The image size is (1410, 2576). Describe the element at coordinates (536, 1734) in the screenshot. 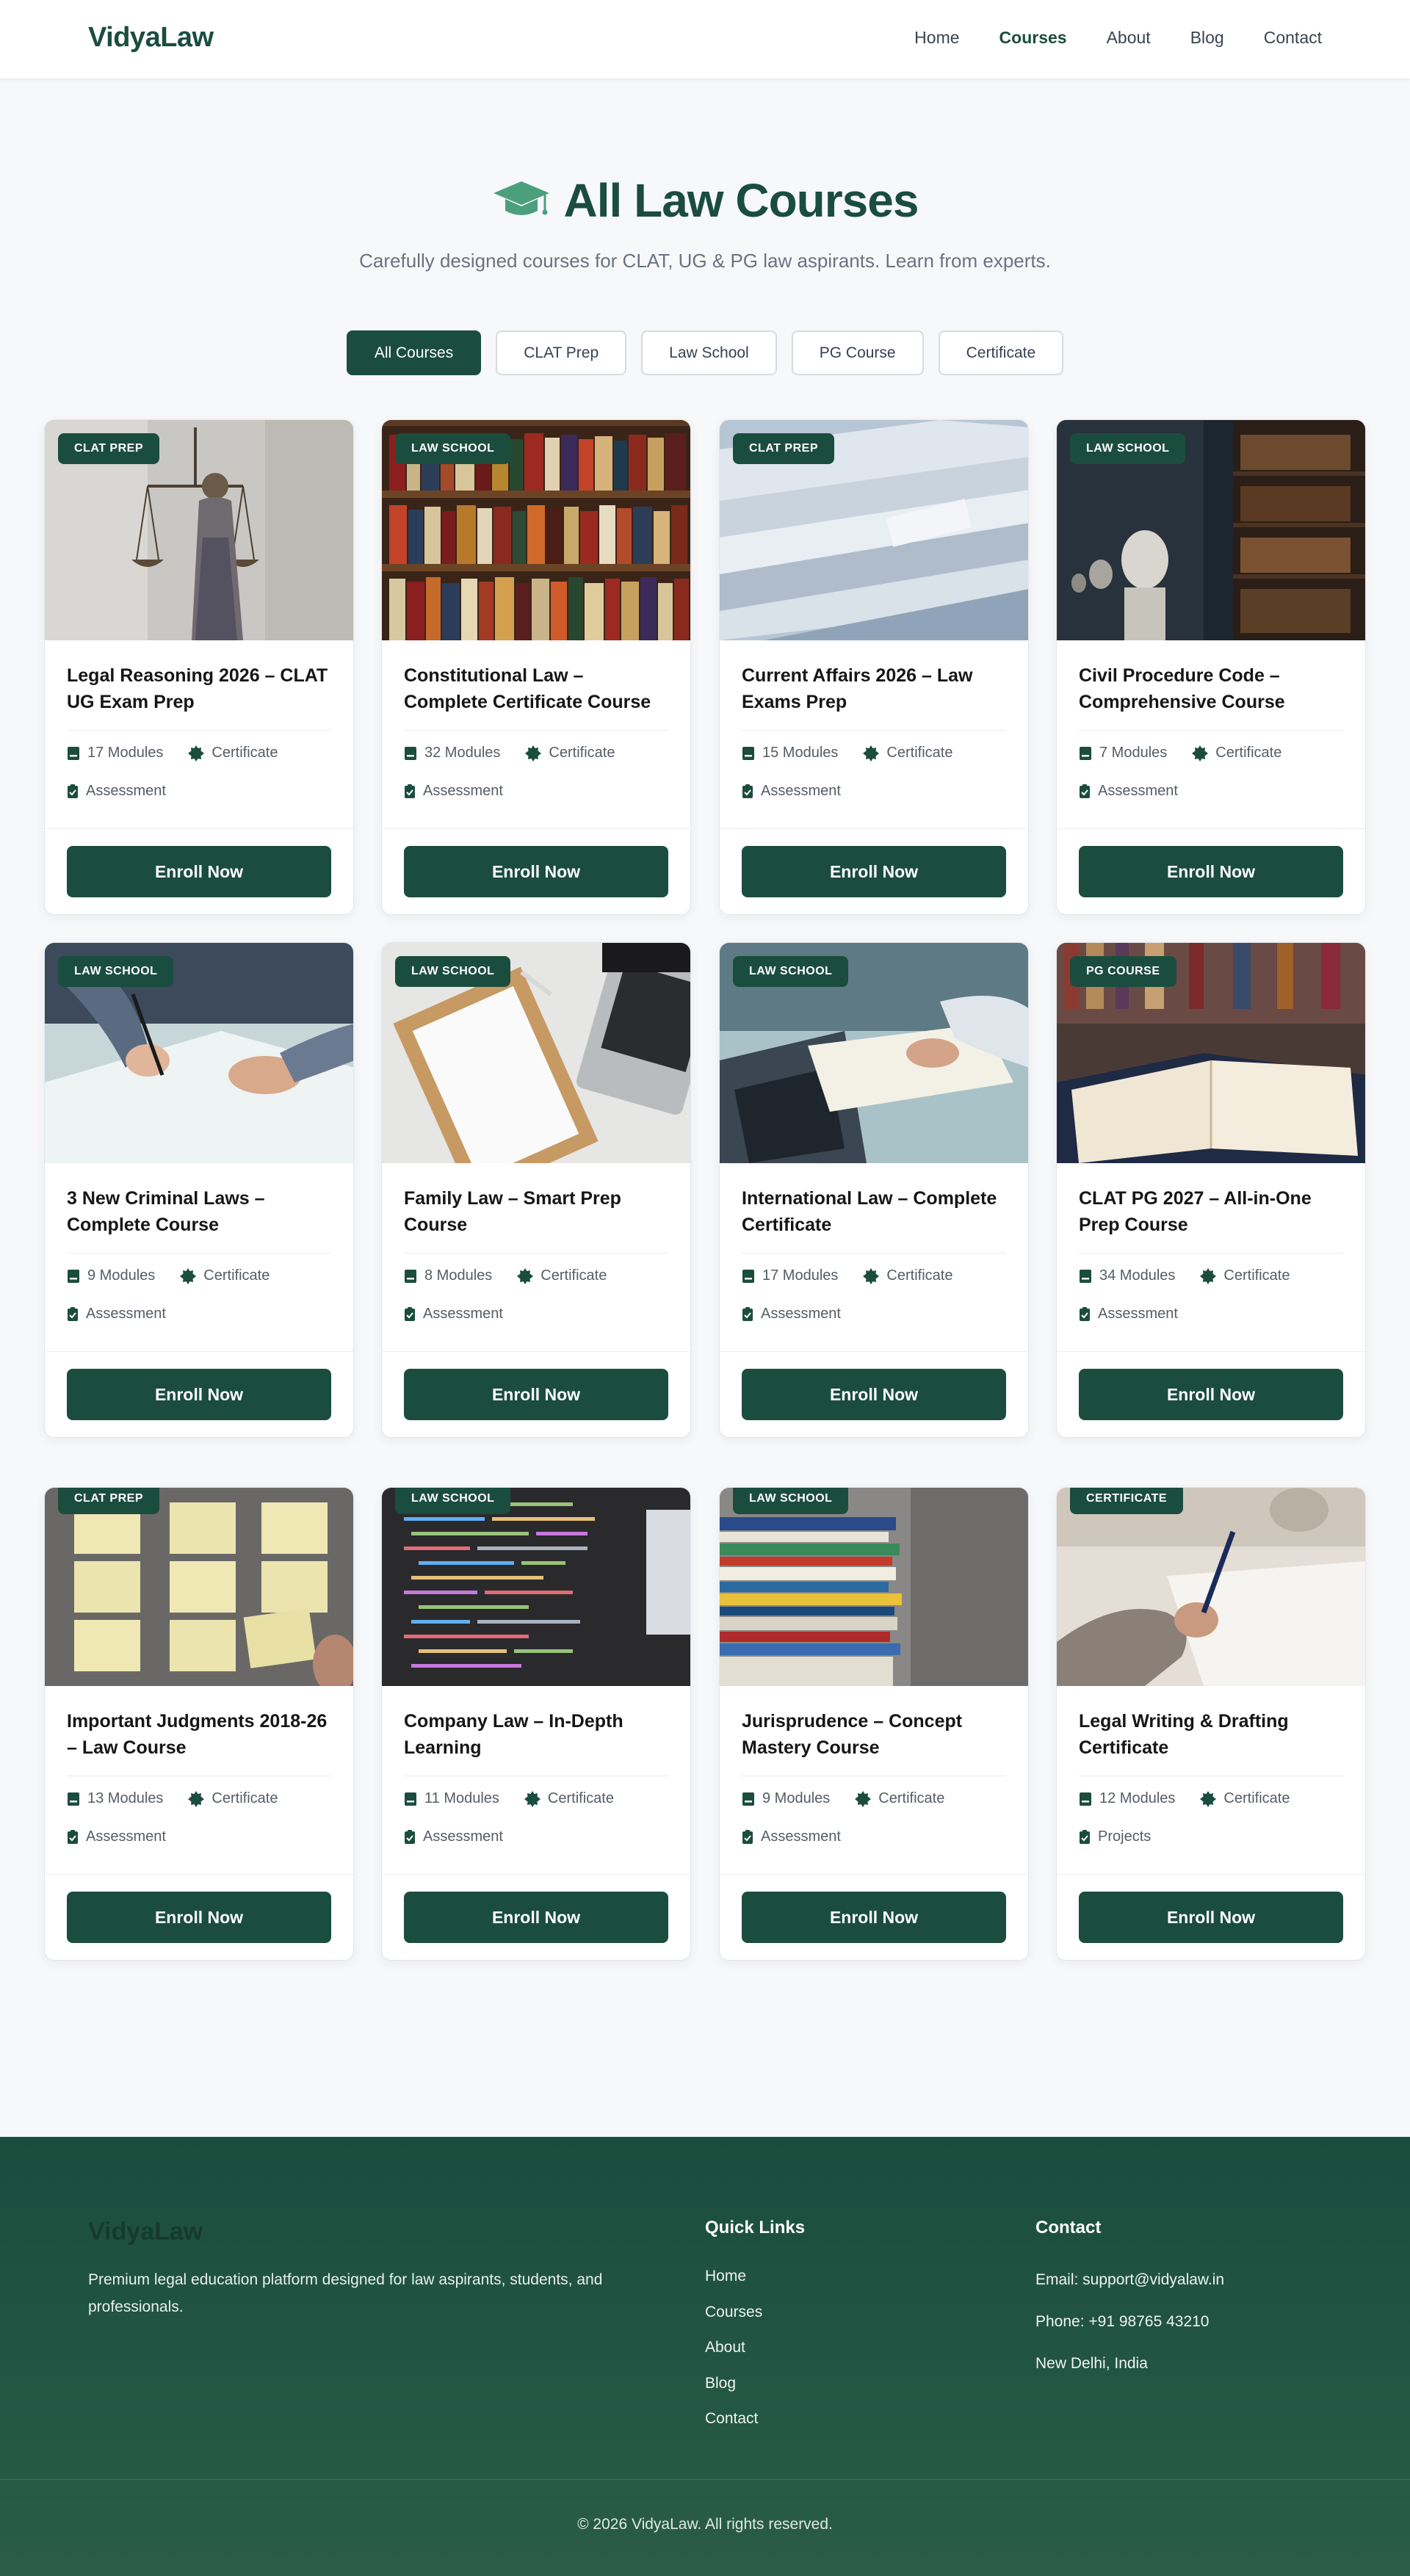

I see `course-title: Company Law – In-Depth Learning` at that location.